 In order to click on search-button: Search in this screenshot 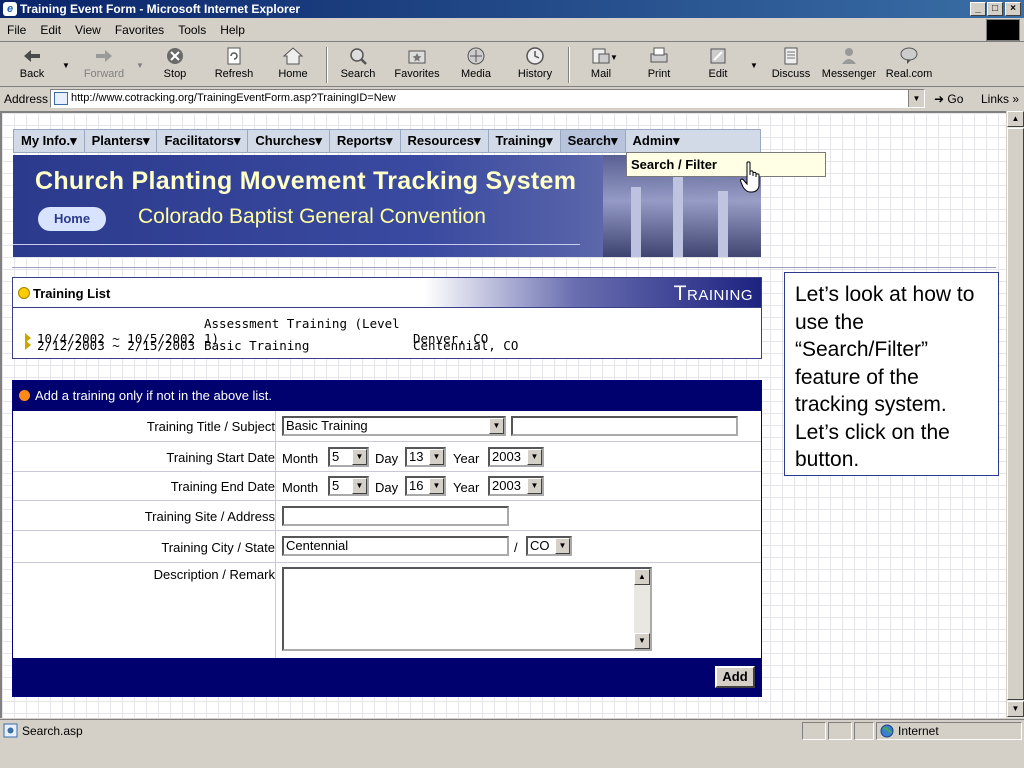, I will do `click(358, 66)`.